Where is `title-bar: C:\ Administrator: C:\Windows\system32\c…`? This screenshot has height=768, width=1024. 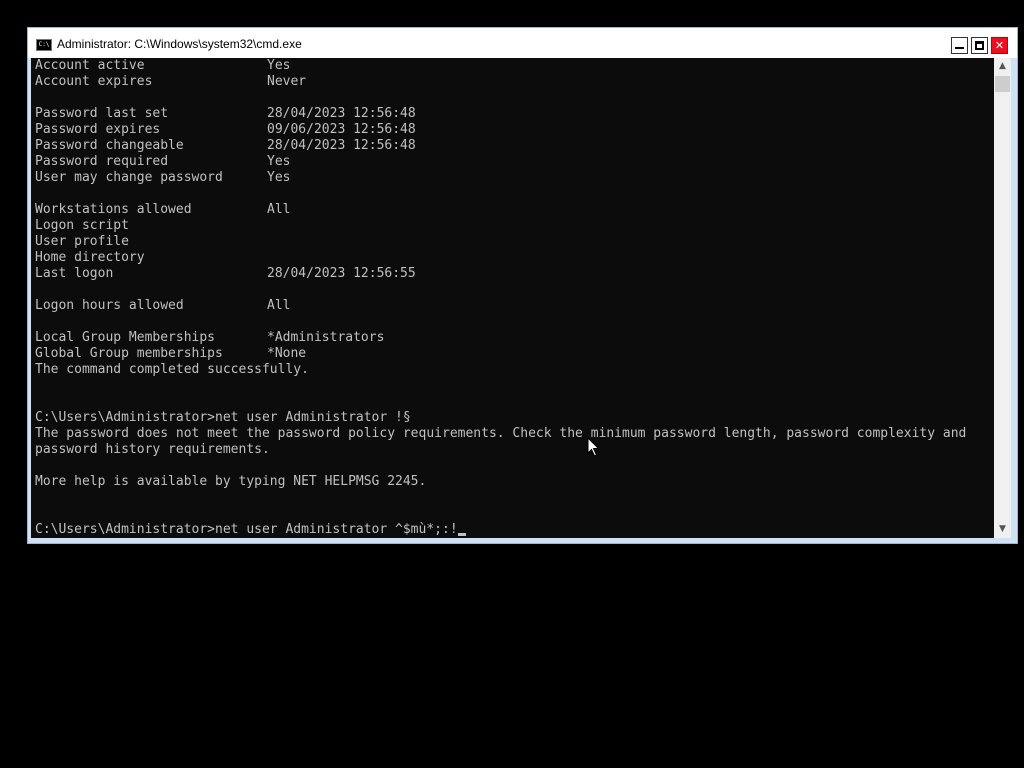 title-bar: C:\ Administrator: C:\Windows\system32\c… is located at coordinates (522, 43).